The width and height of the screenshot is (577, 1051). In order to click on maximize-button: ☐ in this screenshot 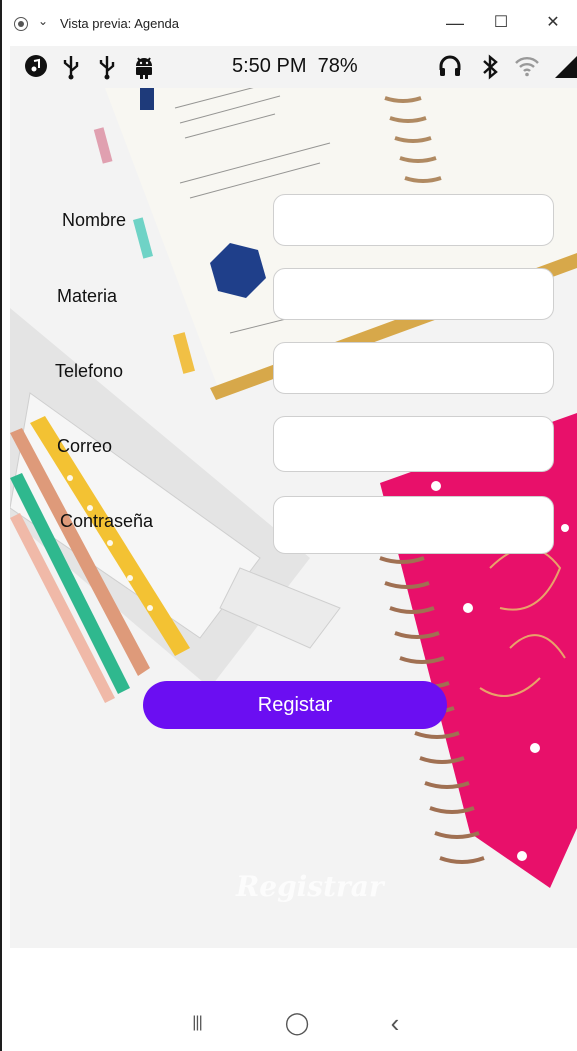, I will do `click(501, 23)`.